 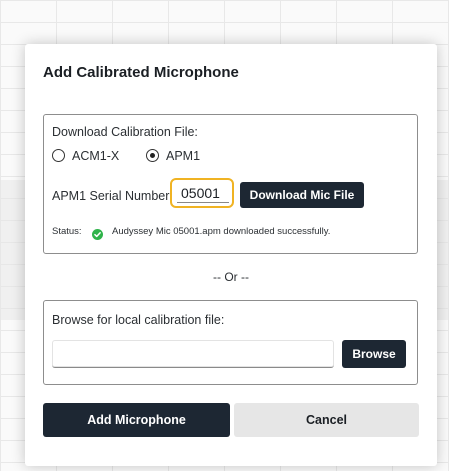 What do you see at coordinates (136, 420) in the screenshot?
I see `add-microphone-button: Add Microphone` at bounding box center [136, 420].